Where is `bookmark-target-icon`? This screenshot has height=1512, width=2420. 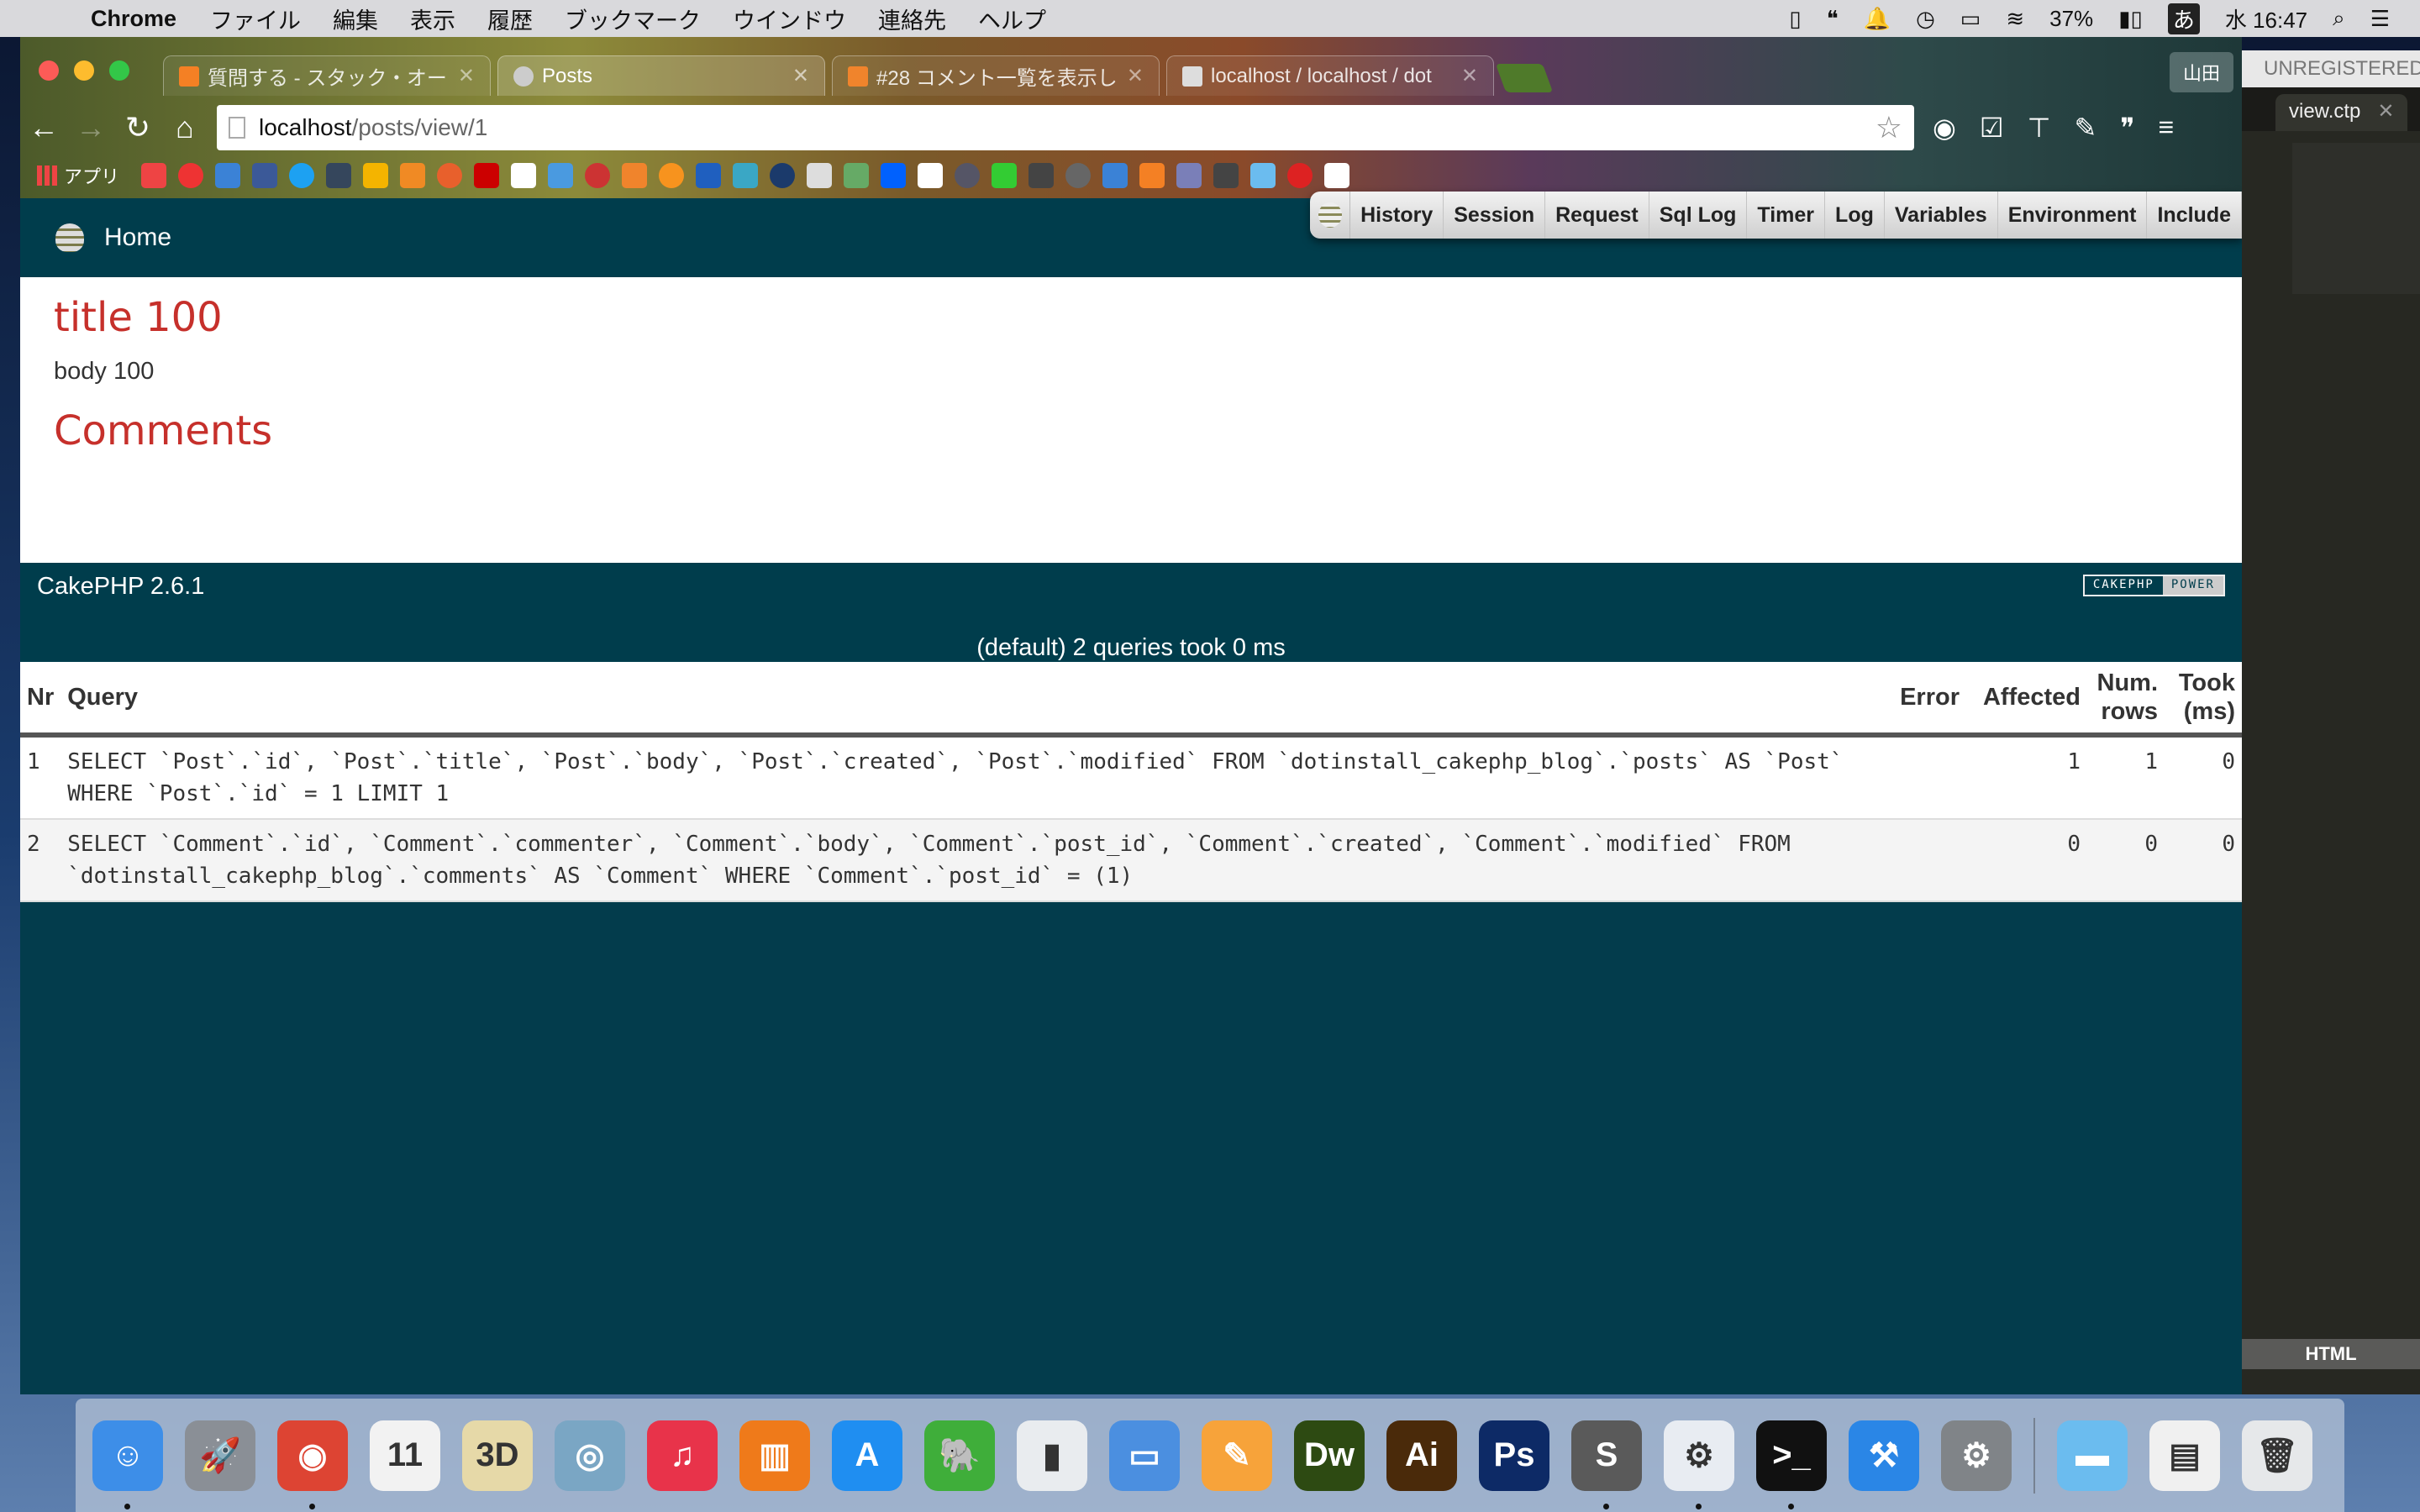 bookmark-target-icon is located at coordinates (598, 175).